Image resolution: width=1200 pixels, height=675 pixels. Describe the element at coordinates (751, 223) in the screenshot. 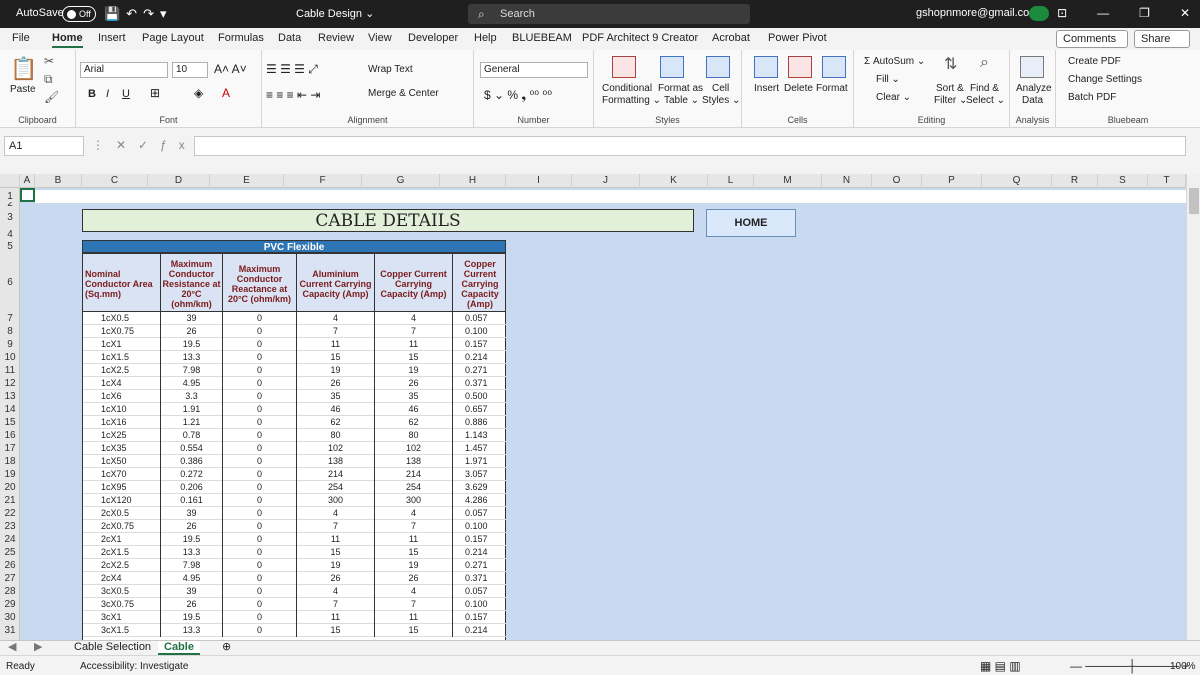

I see `home-button: HOME` at that location.